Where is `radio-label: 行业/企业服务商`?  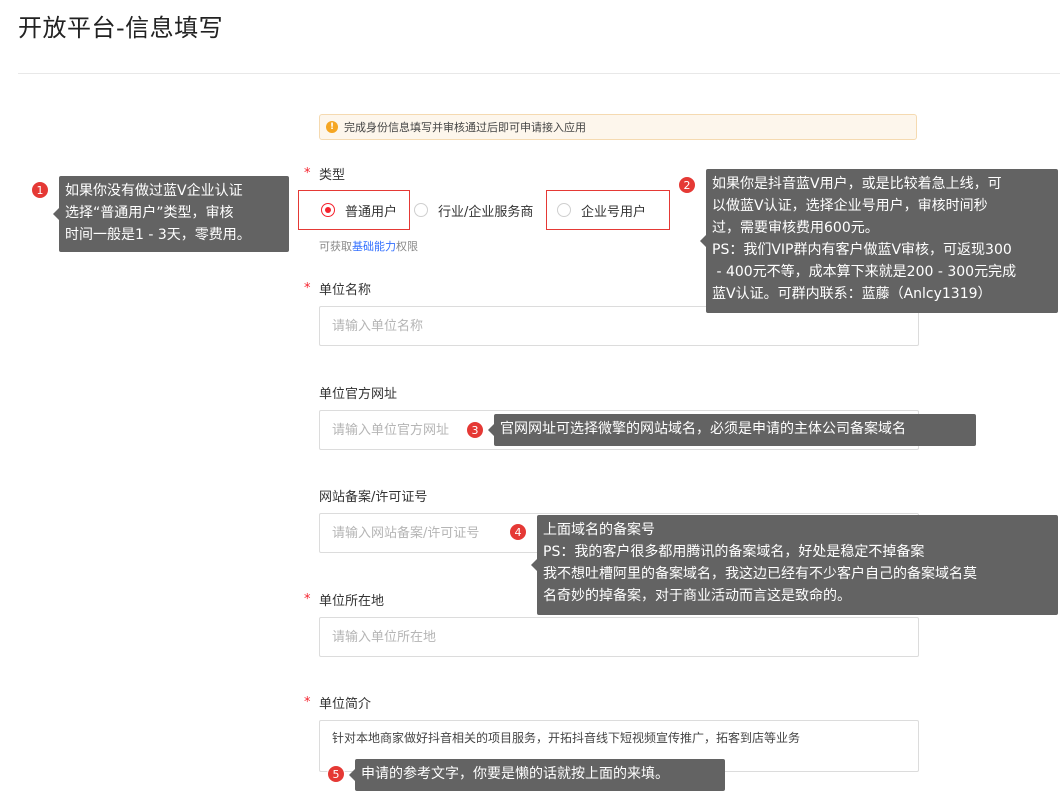 radio-label: 行业/企业服务商 is located at coordinates (486, 212).